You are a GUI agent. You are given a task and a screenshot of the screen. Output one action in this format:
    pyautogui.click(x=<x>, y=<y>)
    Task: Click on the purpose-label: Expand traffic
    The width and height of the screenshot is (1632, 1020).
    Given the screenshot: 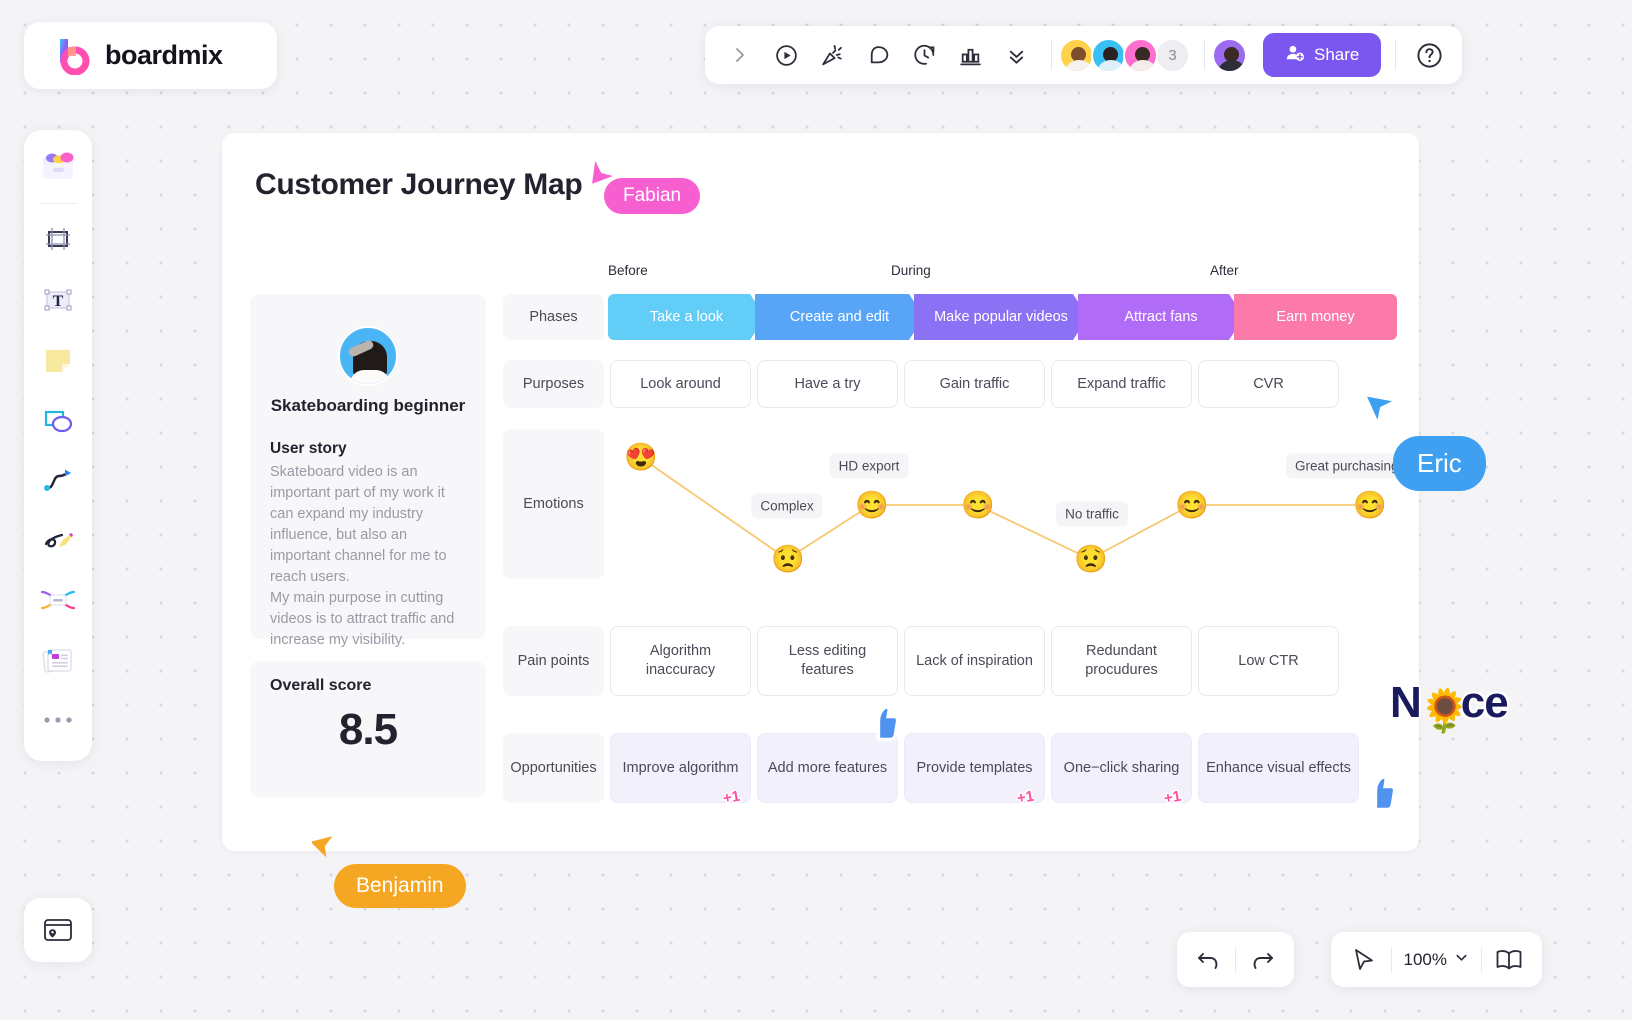 What is the action you would take?
    pyautogui.click(x=1121, y=383)
    